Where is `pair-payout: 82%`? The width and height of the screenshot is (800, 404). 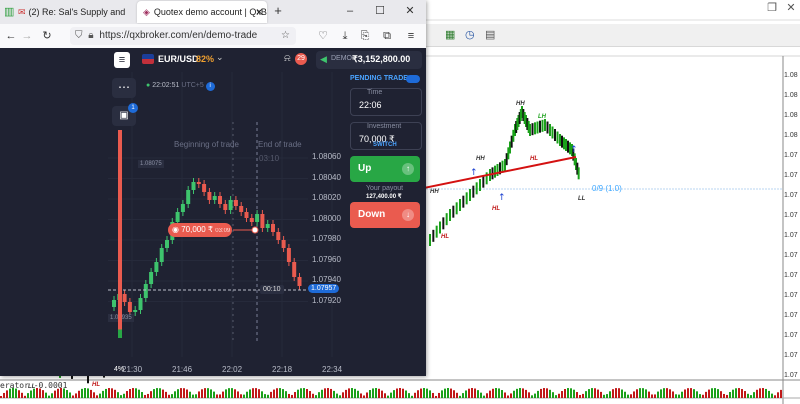
pair-payout: 82% is located at coordinates (205, 59).